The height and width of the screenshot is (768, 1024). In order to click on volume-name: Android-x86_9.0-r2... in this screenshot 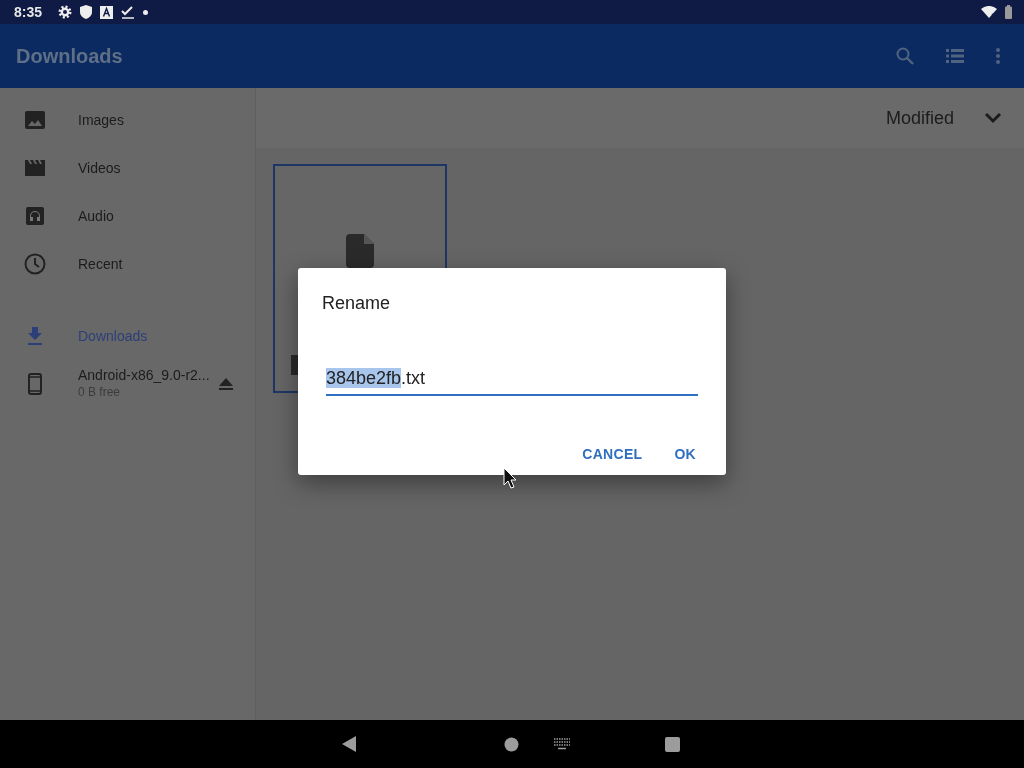, I will do `click(144, 375)`.